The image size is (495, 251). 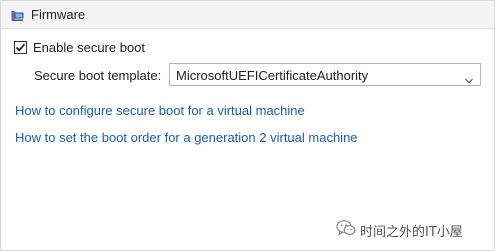 I want to click on panel-header: Firmware, so click(x=247, y=15).